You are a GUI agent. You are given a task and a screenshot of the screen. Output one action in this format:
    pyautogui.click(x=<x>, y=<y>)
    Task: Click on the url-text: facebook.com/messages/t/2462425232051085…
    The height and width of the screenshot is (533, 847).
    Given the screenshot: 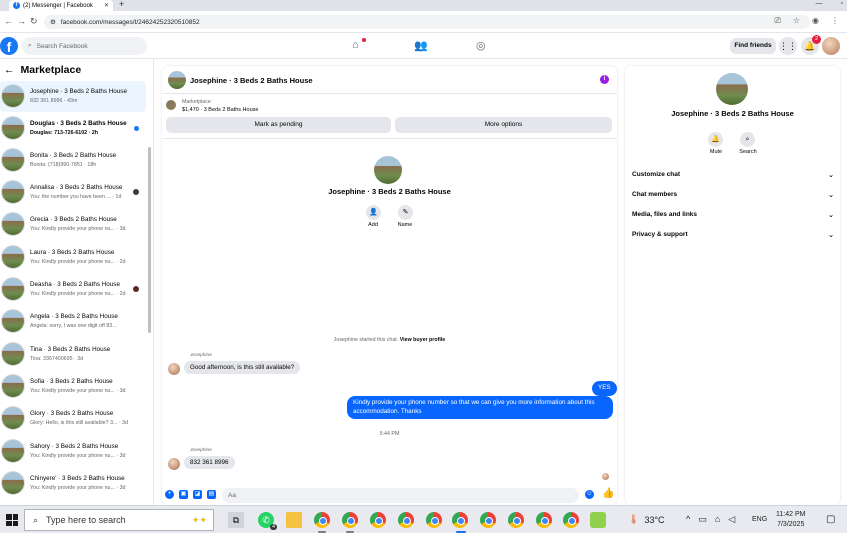 What is the action you would take?
    pyautogui.click(x=130, y=22)
    